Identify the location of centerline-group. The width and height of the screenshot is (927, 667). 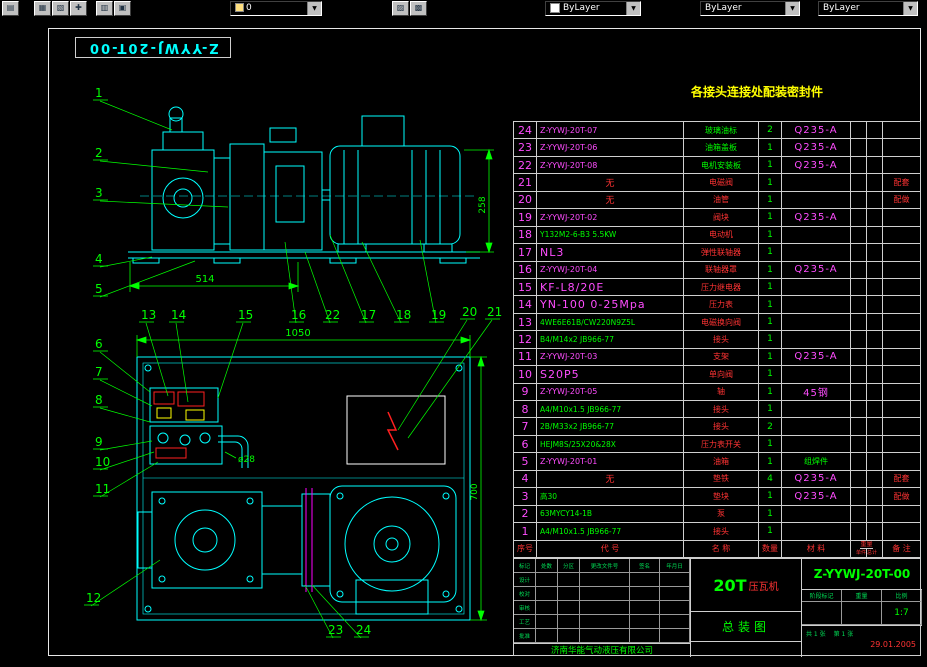
(309, 540).